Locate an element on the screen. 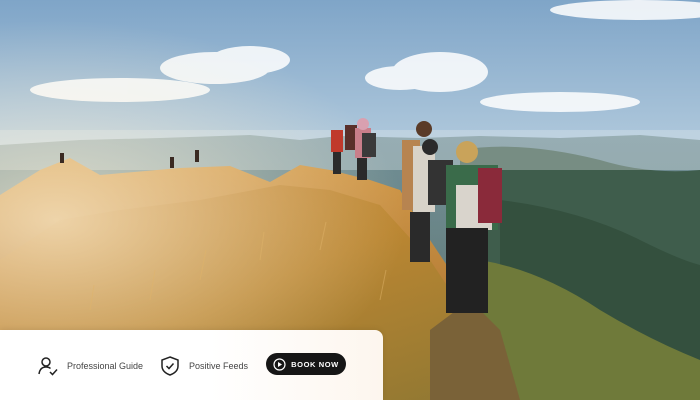 Image resolution: width=700 pixels, height=400 pixels. feature-professional-guide: Professional Guide is located at coordinates (90, 366).